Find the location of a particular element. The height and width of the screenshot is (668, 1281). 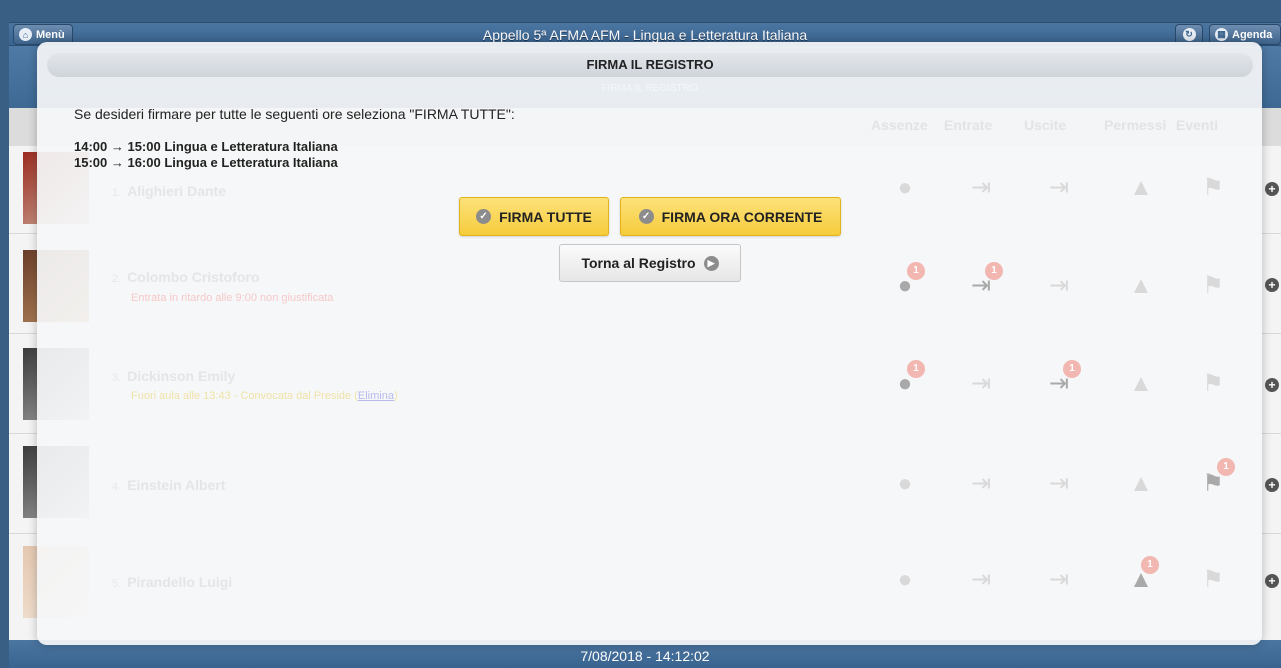

ghost-subtitle: FIRMA IL REGISTRO is located at coordinates (649, 88).